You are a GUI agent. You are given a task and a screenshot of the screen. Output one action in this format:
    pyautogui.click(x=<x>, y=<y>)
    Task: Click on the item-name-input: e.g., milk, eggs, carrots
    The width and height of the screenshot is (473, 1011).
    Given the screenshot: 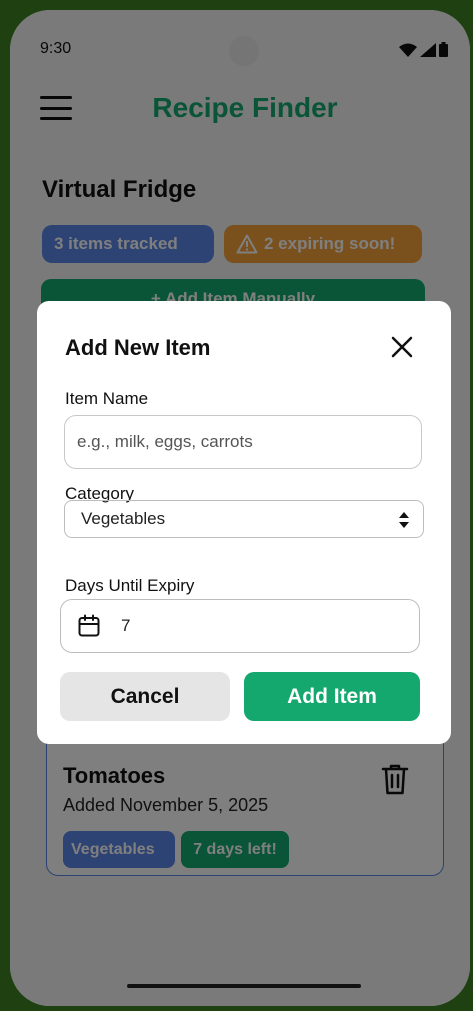 What is the action you would take?
    pyautogui.click(x=243, y=442)
    